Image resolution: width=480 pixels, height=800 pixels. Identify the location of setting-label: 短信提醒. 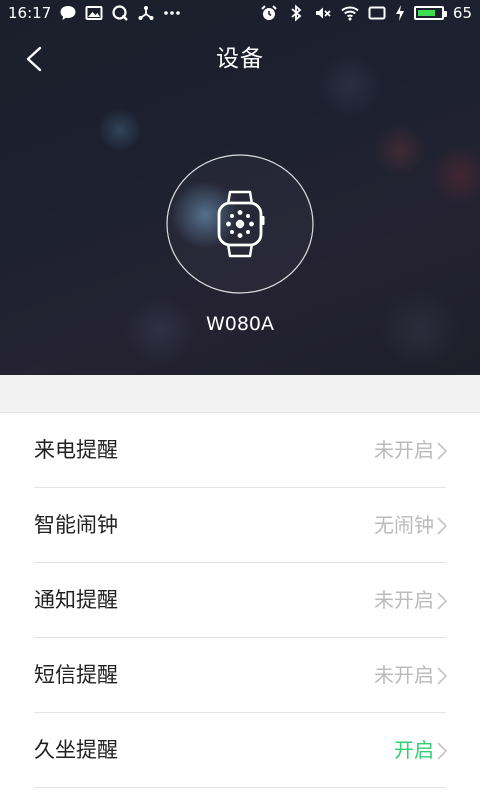
(76, 675).